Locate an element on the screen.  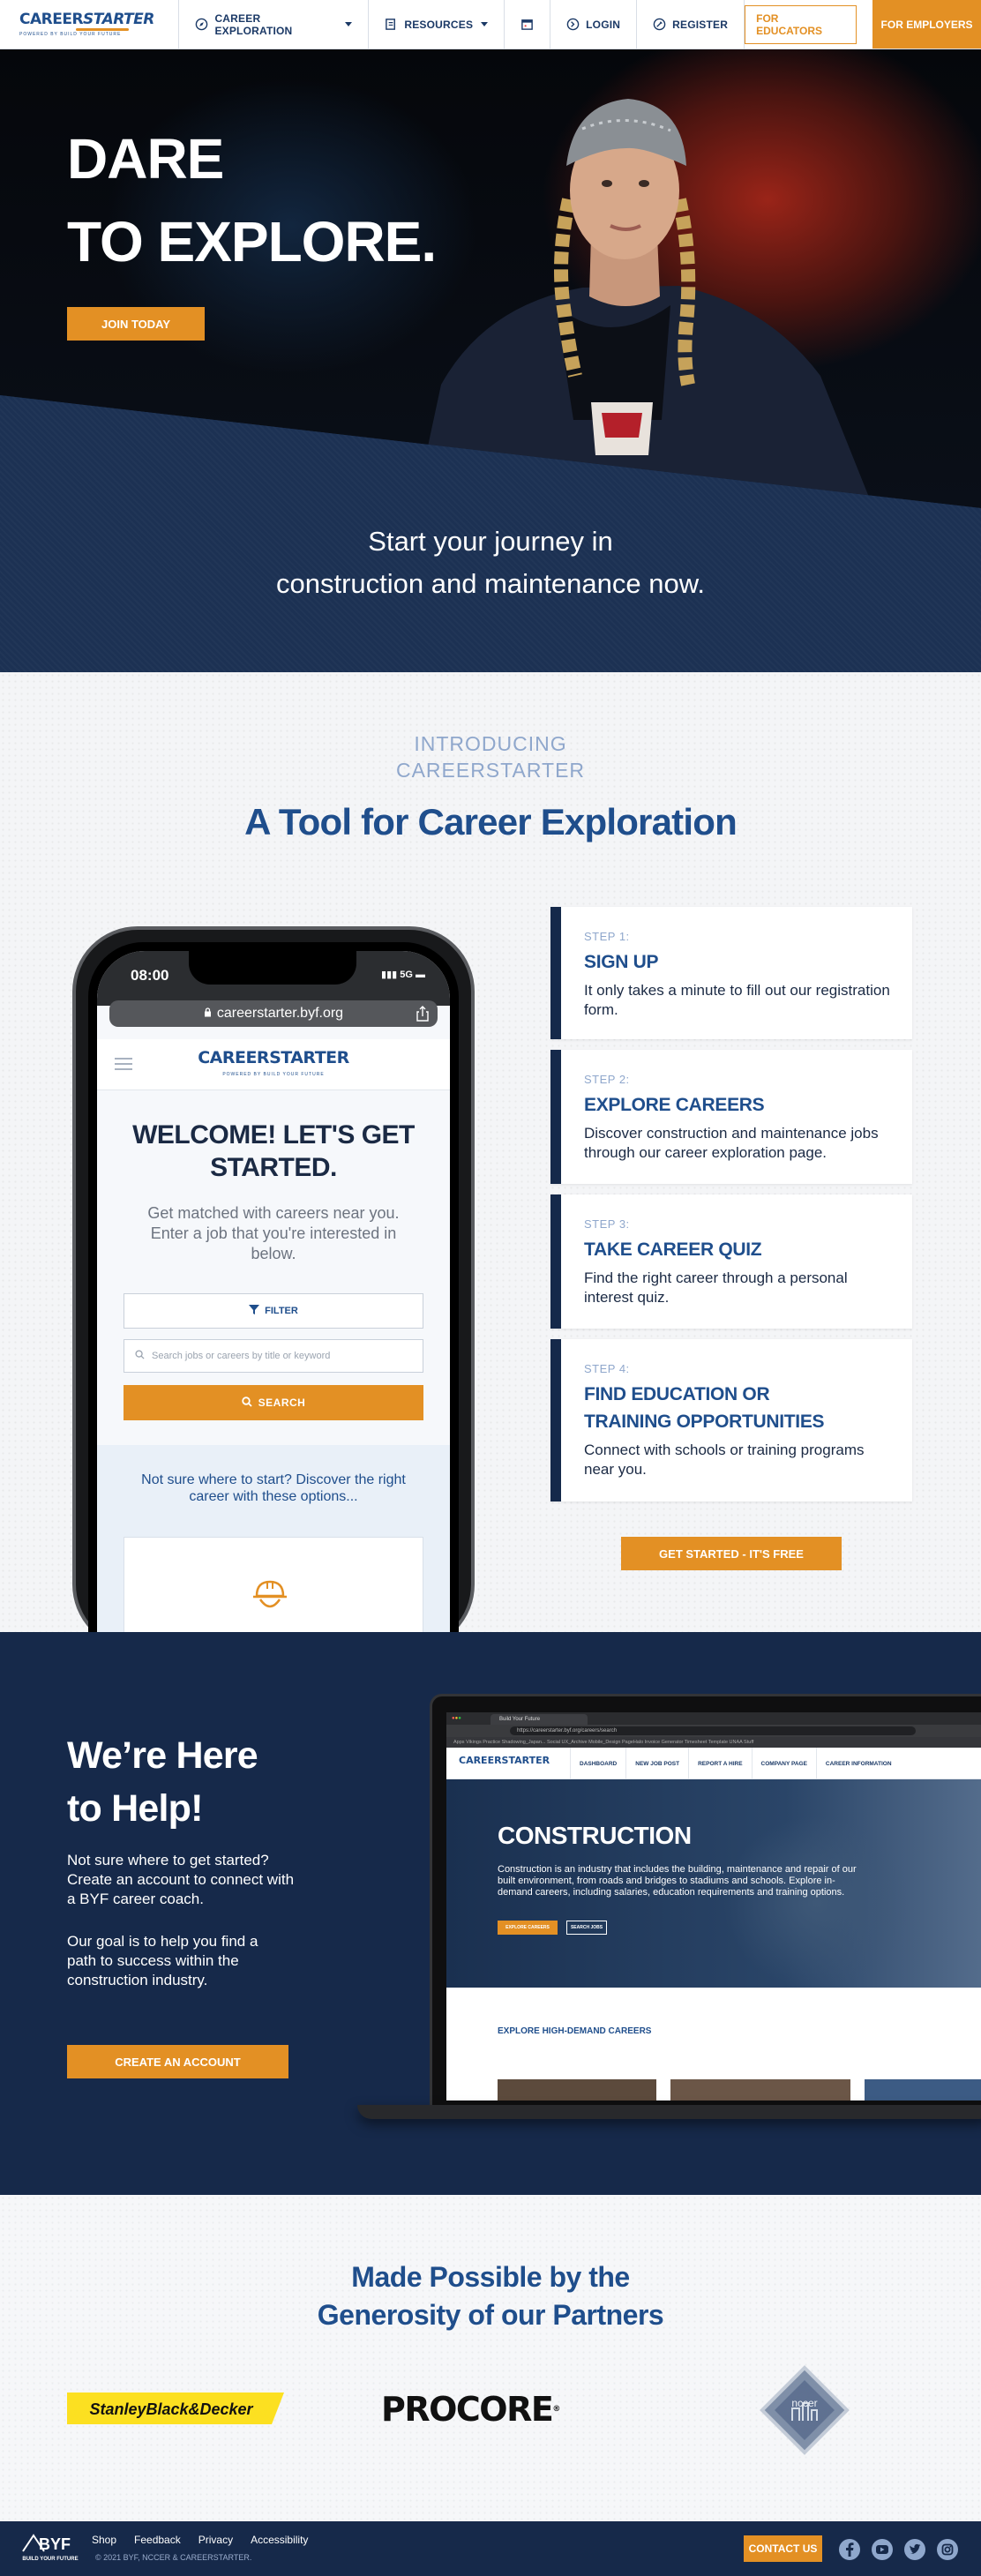
nav-login: LOGIN is located at coordinates (594, 25).